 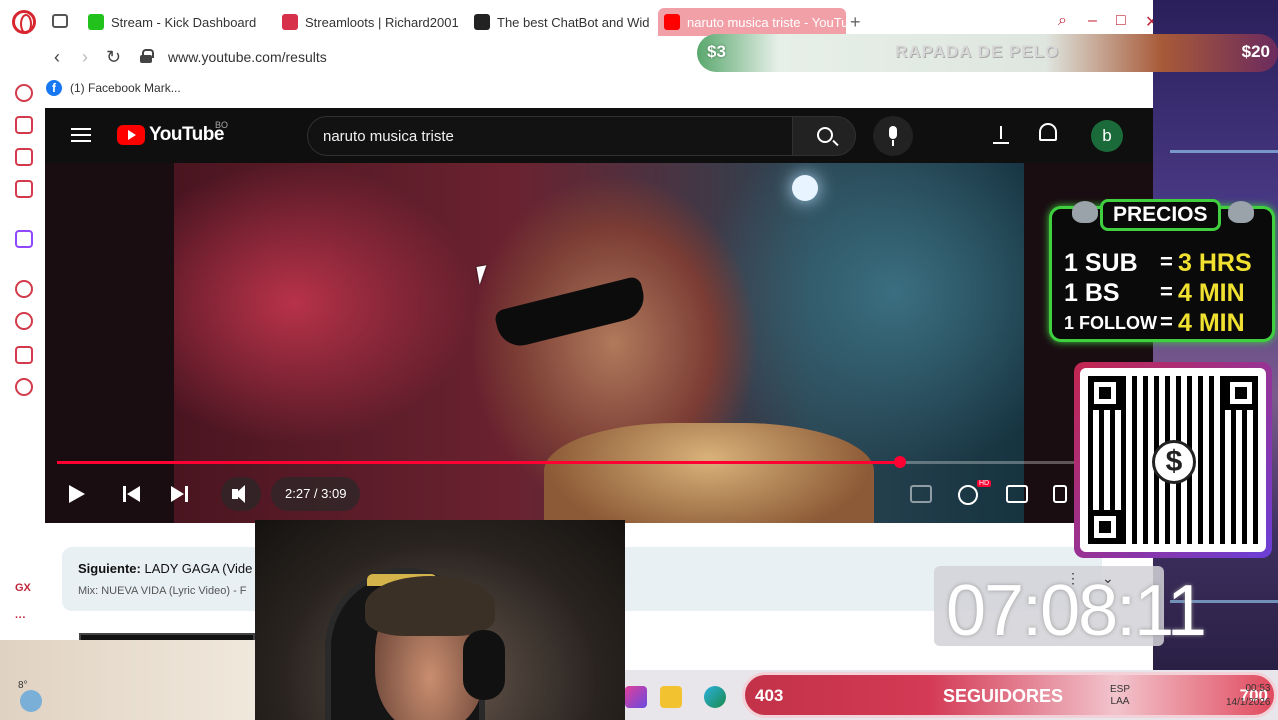 What do you see at coordinates (1060, 494) in the screenshot?
I see `cast-icon` at bounding box center [1060, 494].